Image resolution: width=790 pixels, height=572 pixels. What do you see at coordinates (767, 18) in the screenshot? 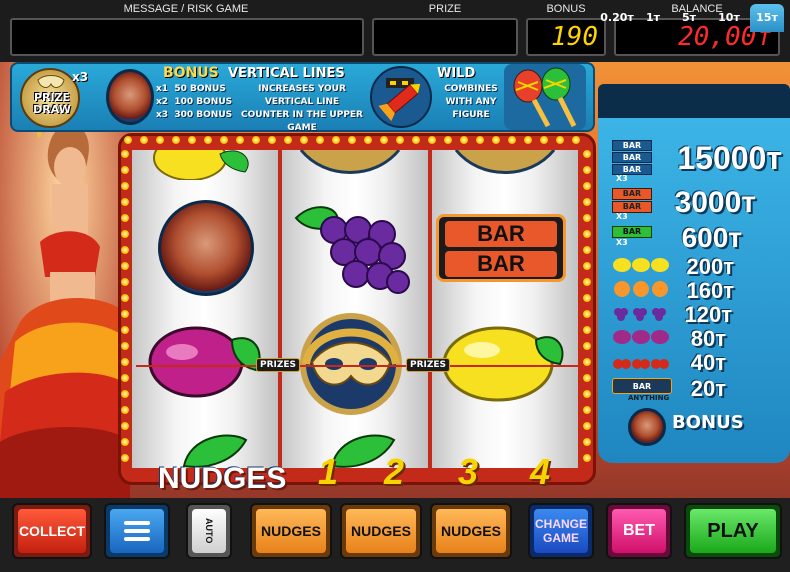
I see `bet-tab-active: 15т` at bounding box center [767, 18].